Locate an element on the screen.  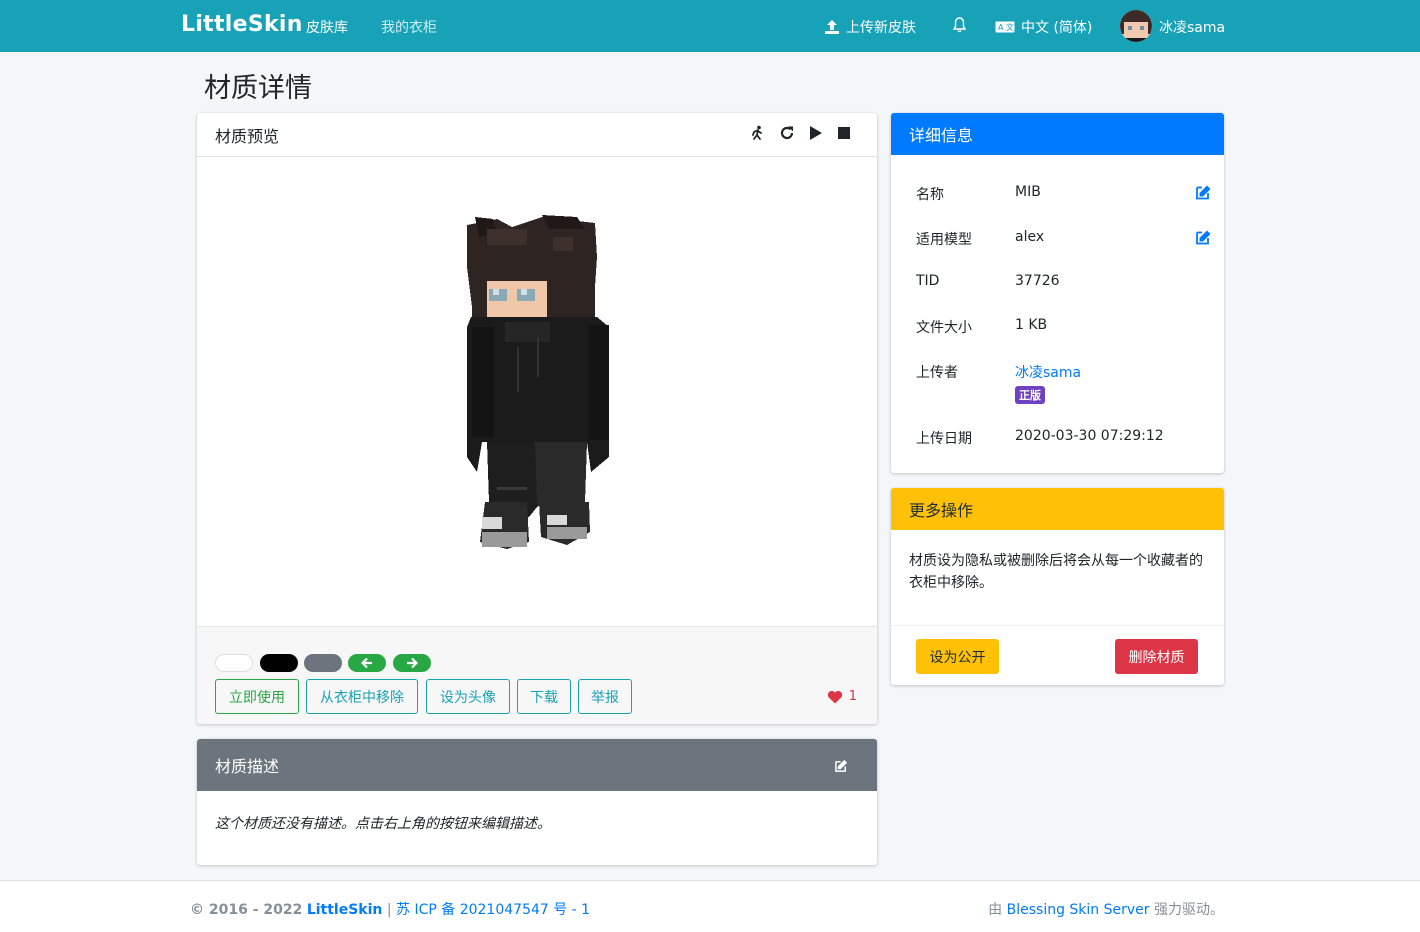
remove-from-closet-button: 从衣柜中移除 is located at coordinates (362, 696).